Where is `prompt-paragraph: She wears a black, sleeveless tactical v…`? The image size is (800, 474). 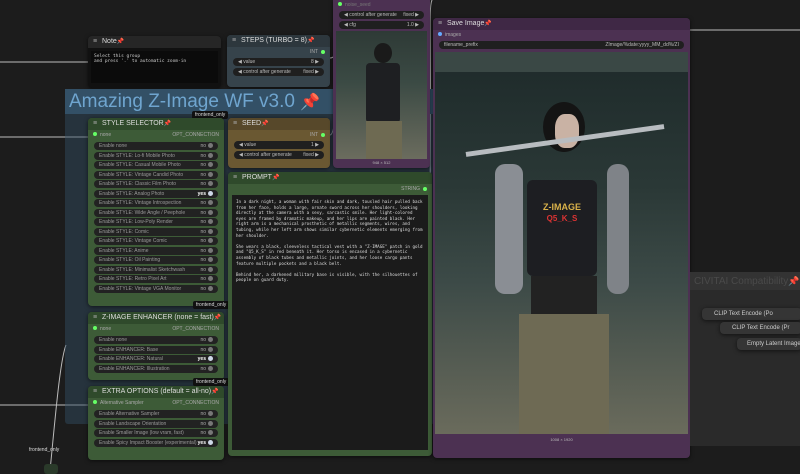
prompt-paragraph: She wears a black, sleeveless tactical v… is located at coordinates (329, 254).